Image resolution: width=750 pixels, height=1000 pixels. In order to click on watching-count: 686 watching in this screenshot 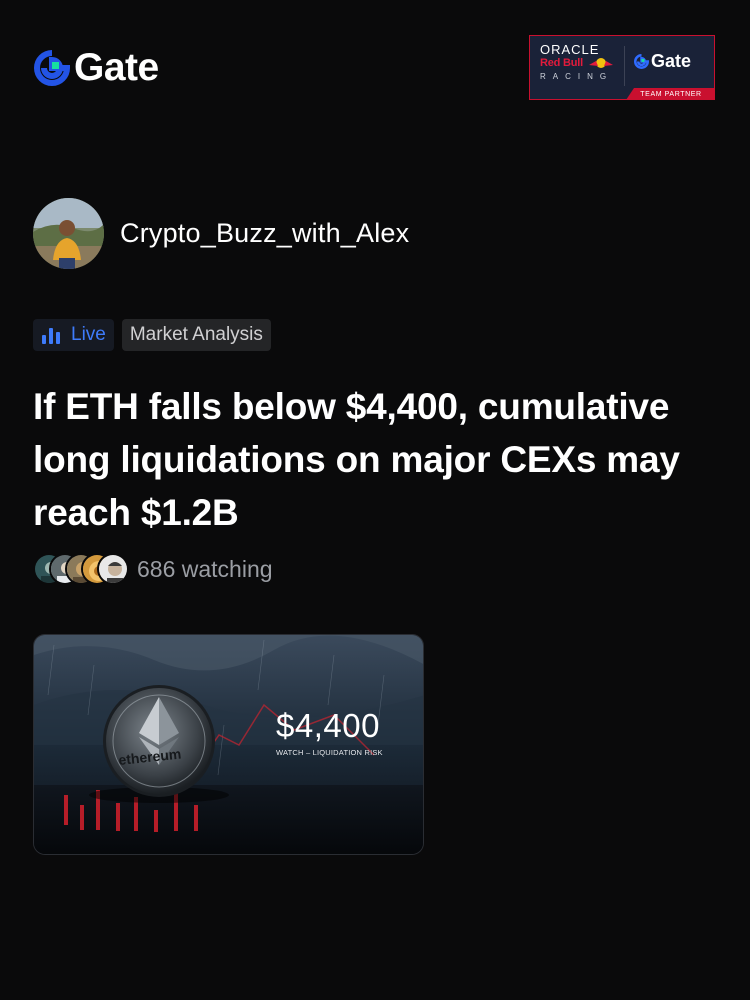, I will do `click(205, 568)`.